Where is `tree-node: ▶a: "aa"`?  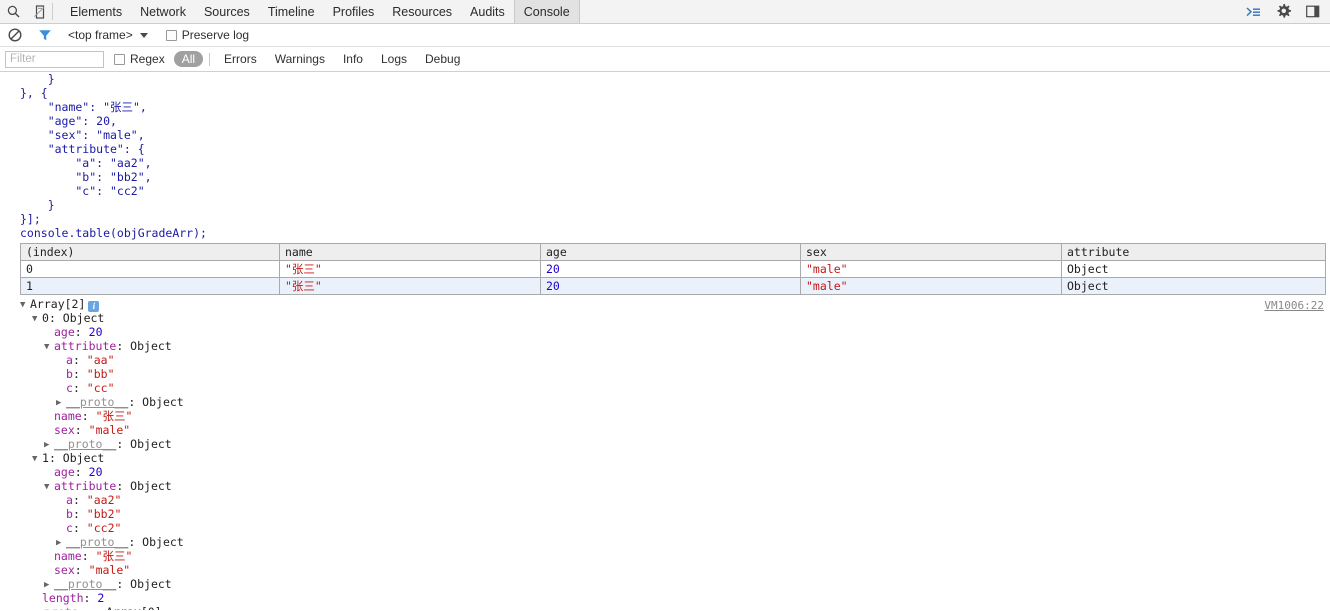
tree-node: ▶a: "aa" is located at coordinates (675, 360).